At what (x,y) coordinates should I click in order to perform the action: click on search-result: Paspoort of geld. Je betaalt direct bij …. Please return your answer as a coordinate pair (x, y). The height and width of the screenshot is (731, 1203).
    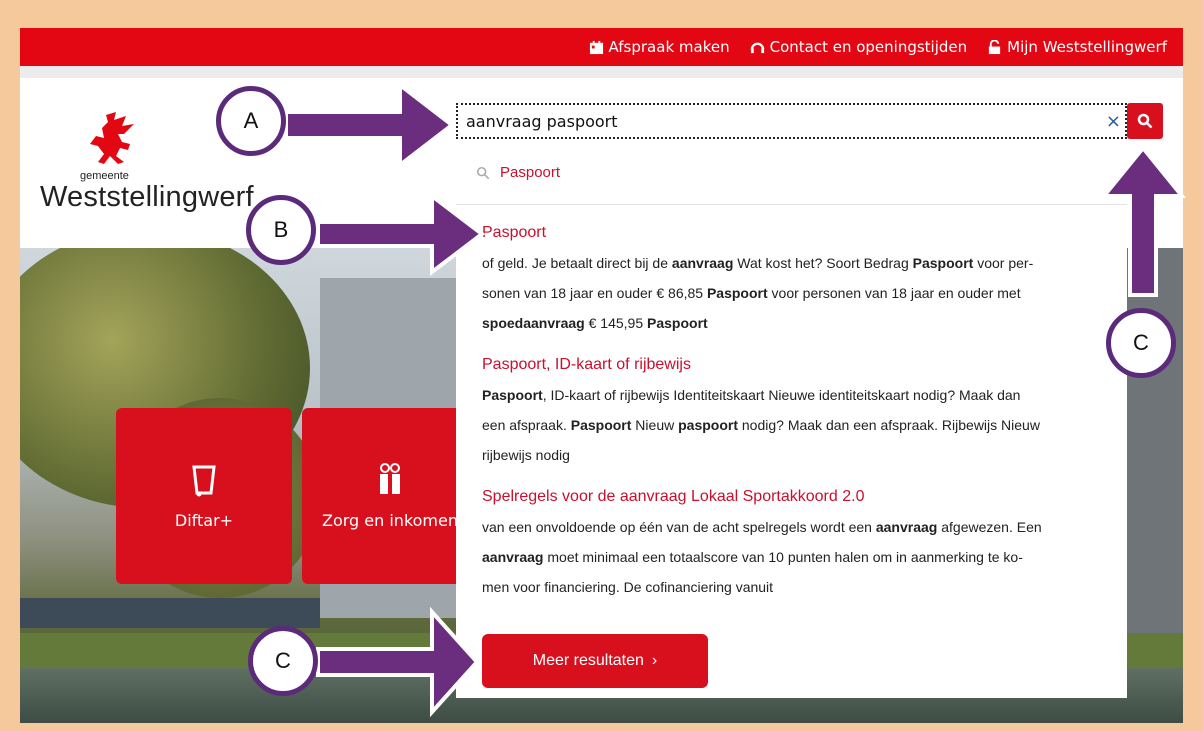
    Looking at the image, I should click on (791, 281).